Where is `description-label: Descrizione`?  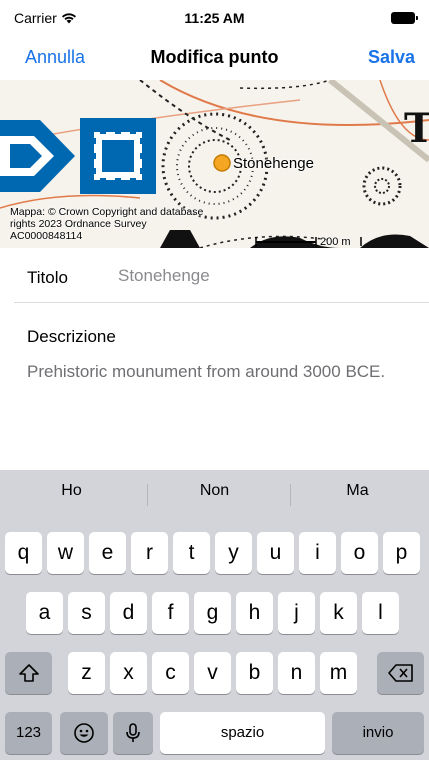 description-label: Descrizione is located at coordinates (71, 336).